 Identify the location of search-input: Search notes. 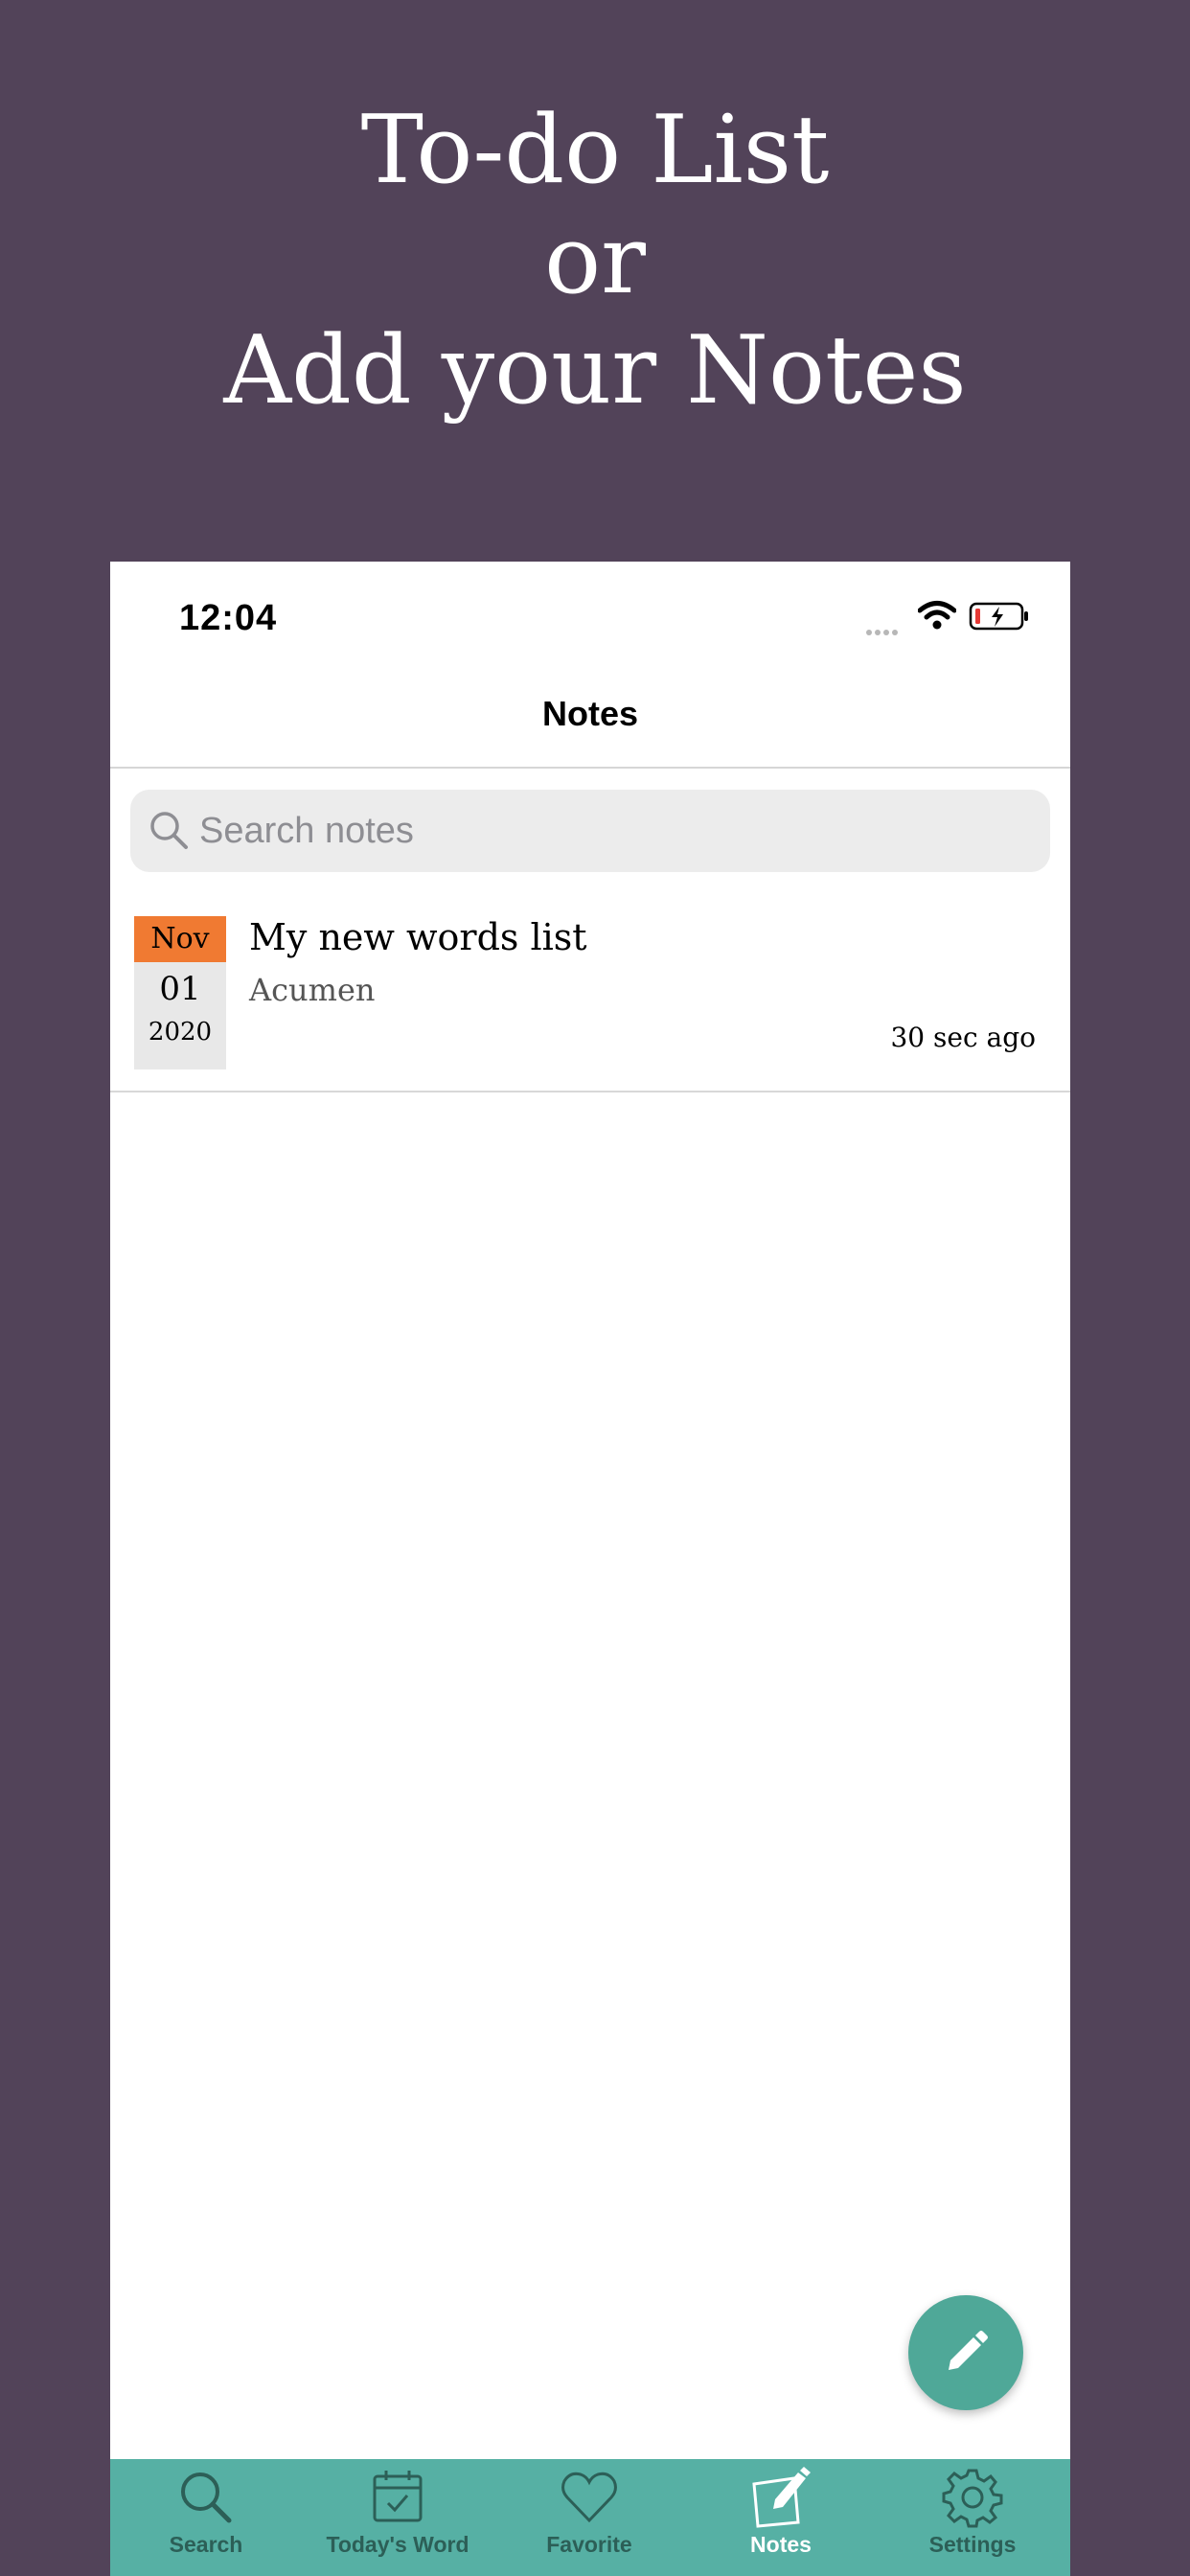
(590, 831).